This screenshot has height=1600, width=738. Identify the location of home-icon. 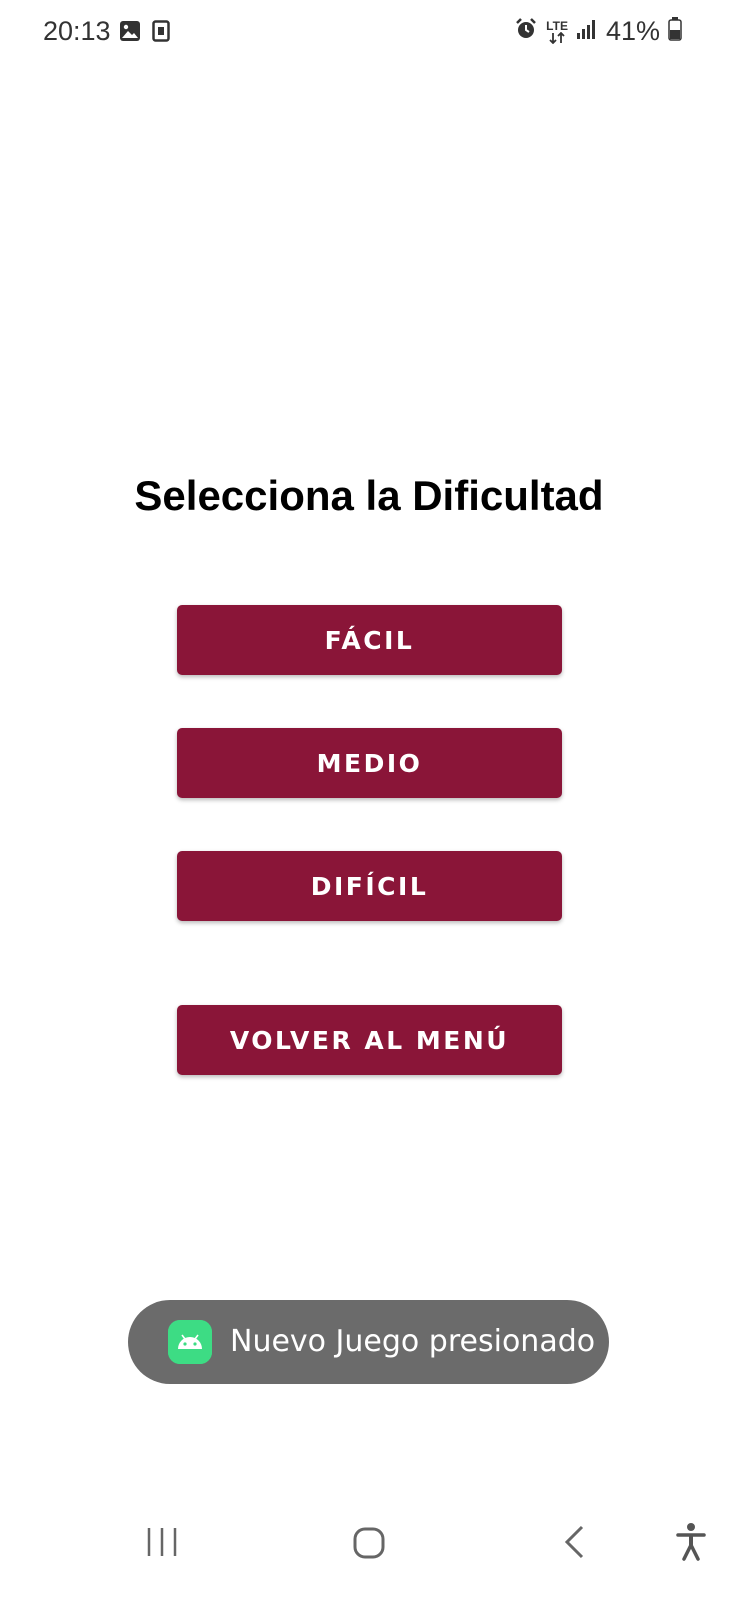
(369, 1545).